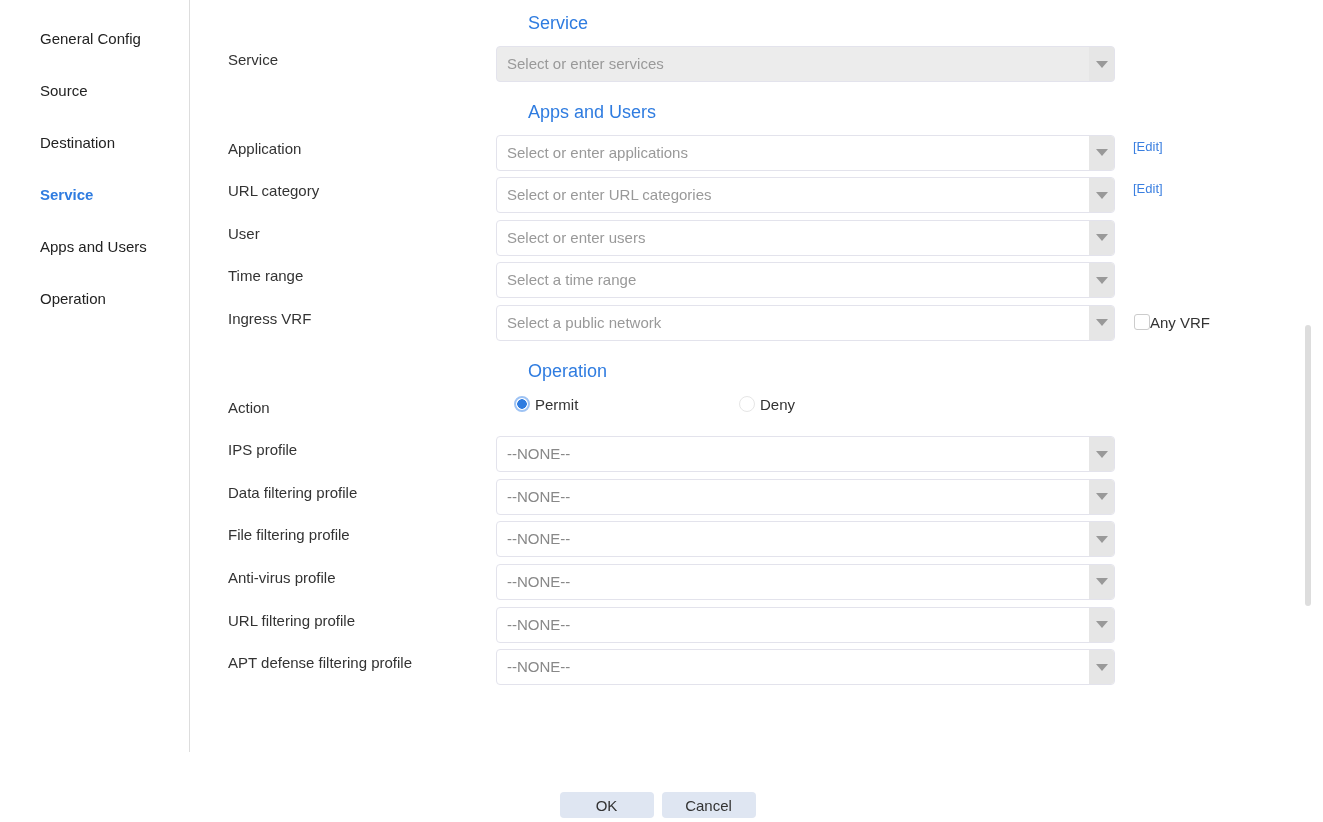  I want to click on field-label: Time range, so click(266, 275).